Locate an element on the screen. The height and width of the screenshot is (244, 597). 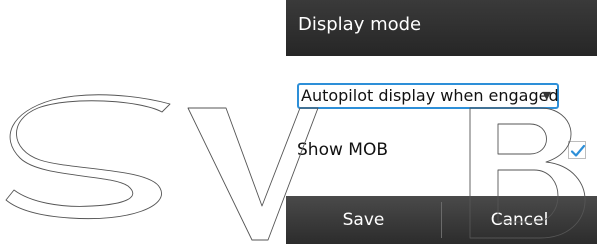
dropdown-selected-value: Autopilot display when engaged is located at coordinates (430, 95).